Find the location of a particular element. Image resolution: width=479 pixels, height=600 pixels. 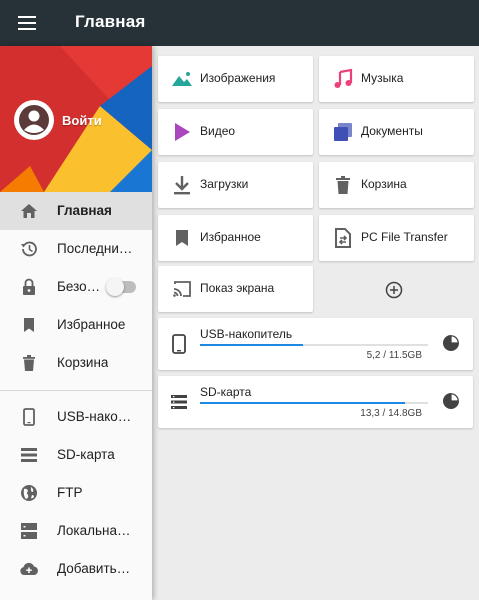

login-link: Войти is located at coordinates (82, 120).